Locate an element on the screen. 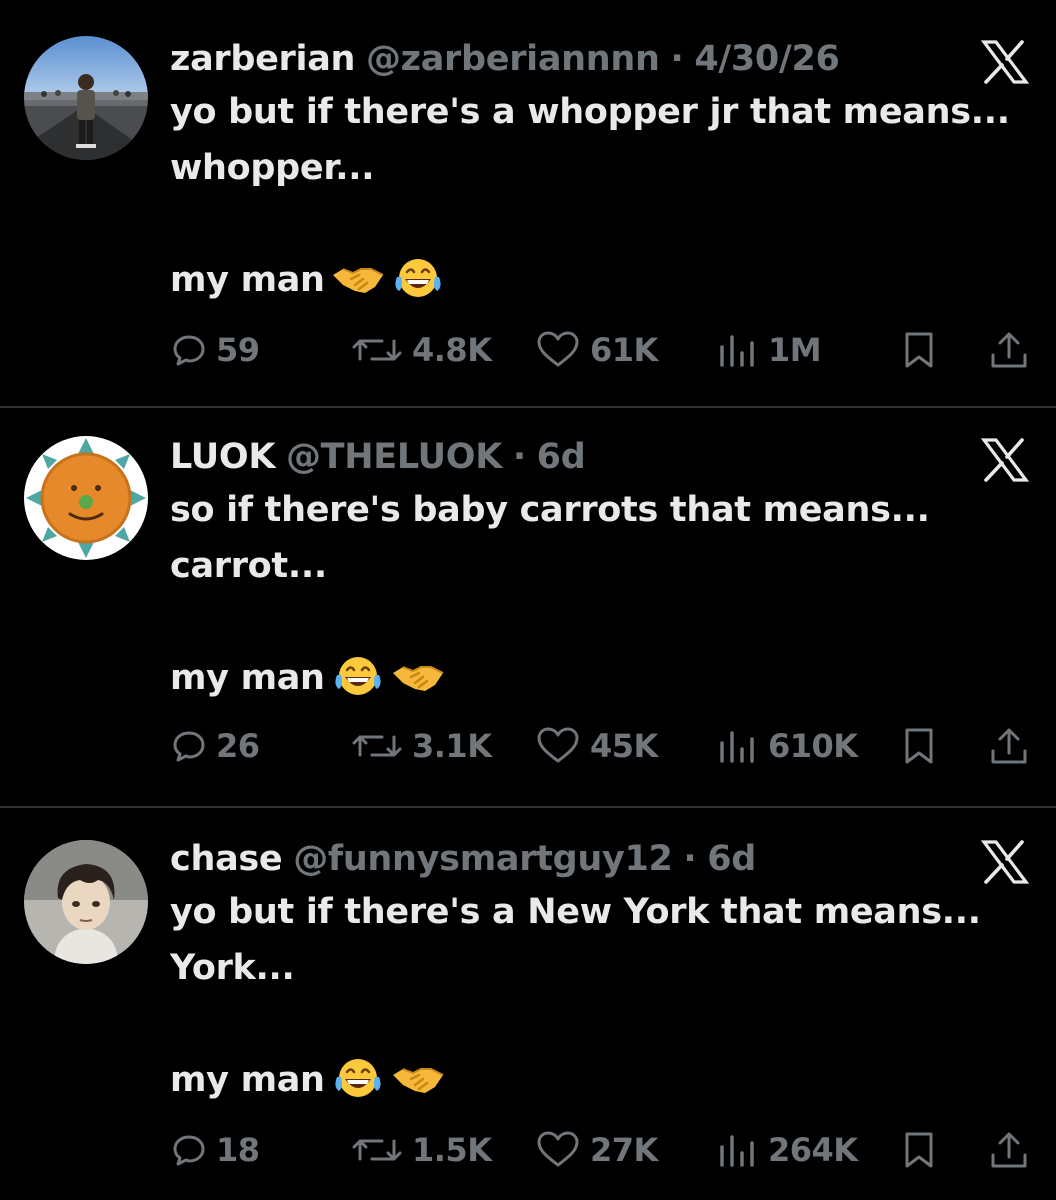 This screenshot has width=1056, height=1200. timestamp: 4/30/26 is located at coordinates (767, 59).